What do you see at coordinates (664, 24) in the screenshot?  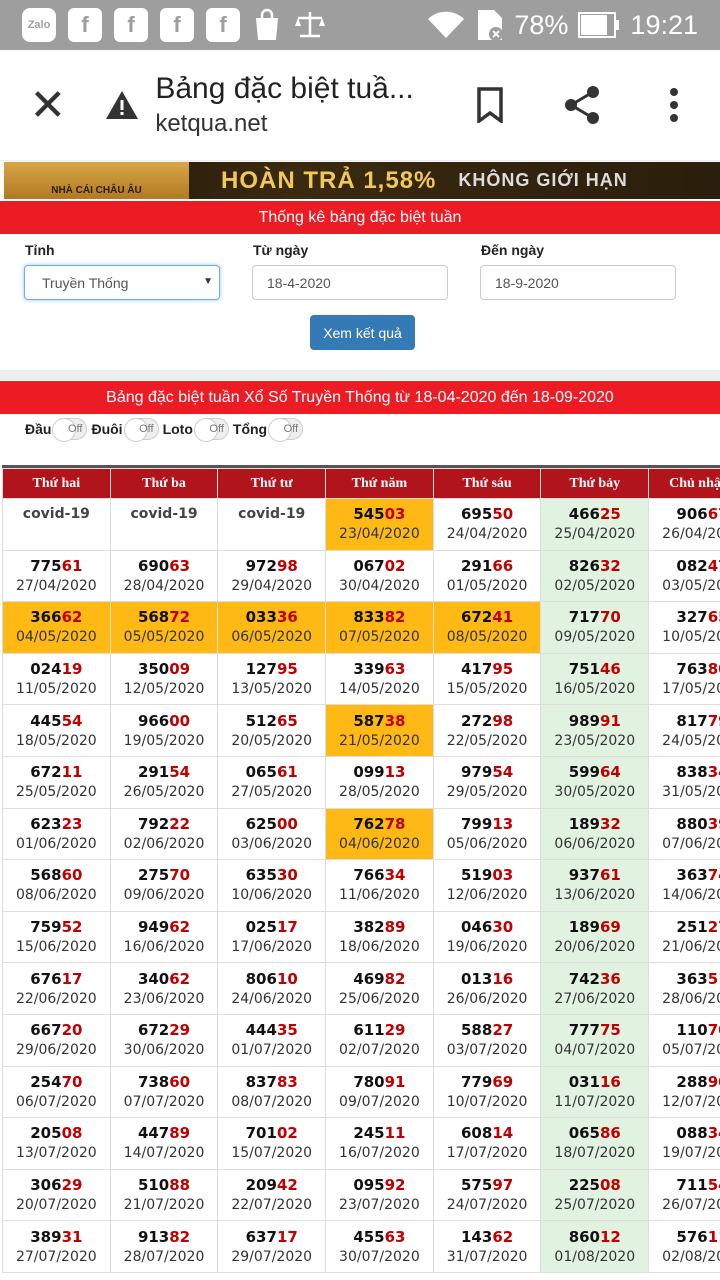 I see `clock: 19:21` at bounding box center [664, 24].